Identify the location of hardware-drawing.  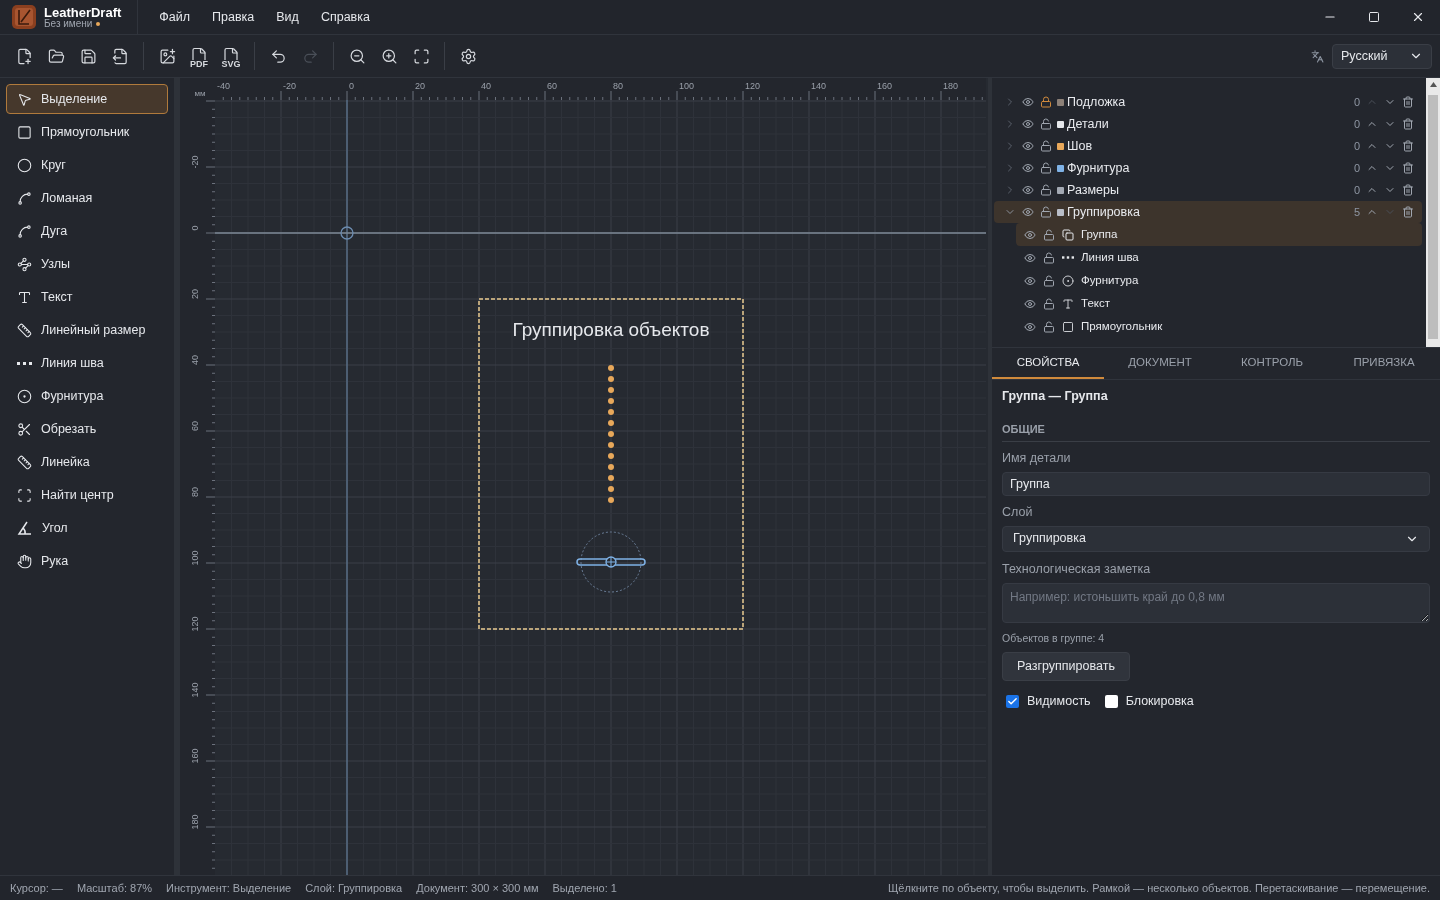
(611, 562).